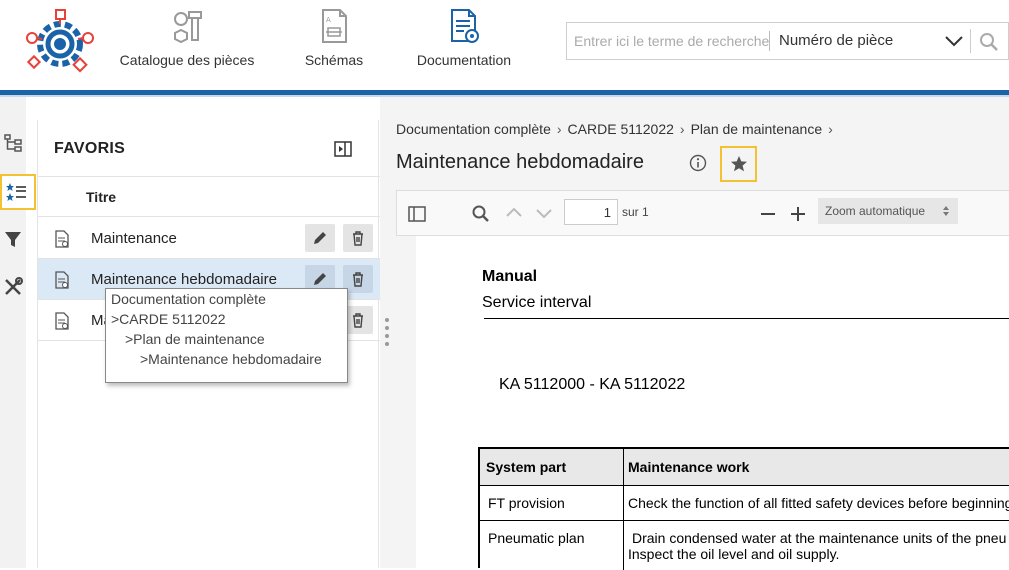 The height and width of the screenshot is (570, 1009). What do you see at coordinates (537, 302) in the screenshot?
I see `page-subheading: Service interval` at bounding box center [537, 302].